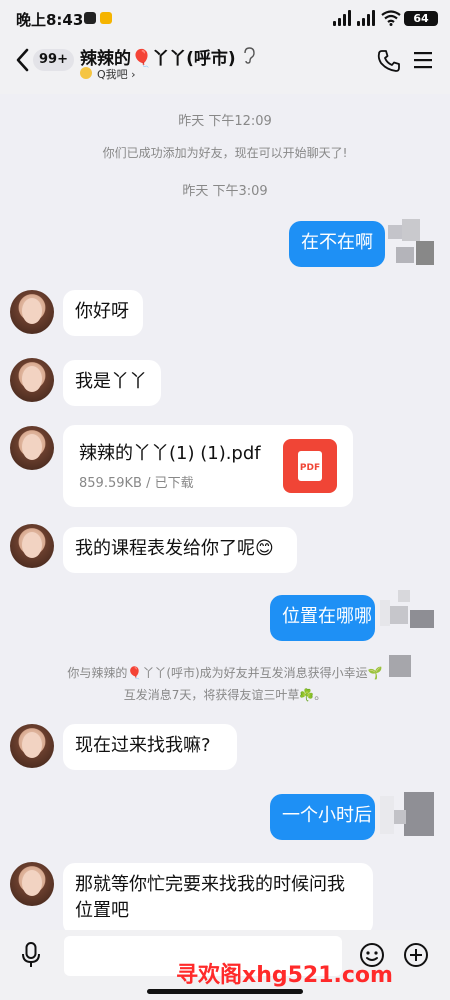 The height and width of the screenshot is (1000, 450). What do you see at coordinates (249, 55) in the screenshot?
I see `ear-icon` at bounding box center [249, 55].